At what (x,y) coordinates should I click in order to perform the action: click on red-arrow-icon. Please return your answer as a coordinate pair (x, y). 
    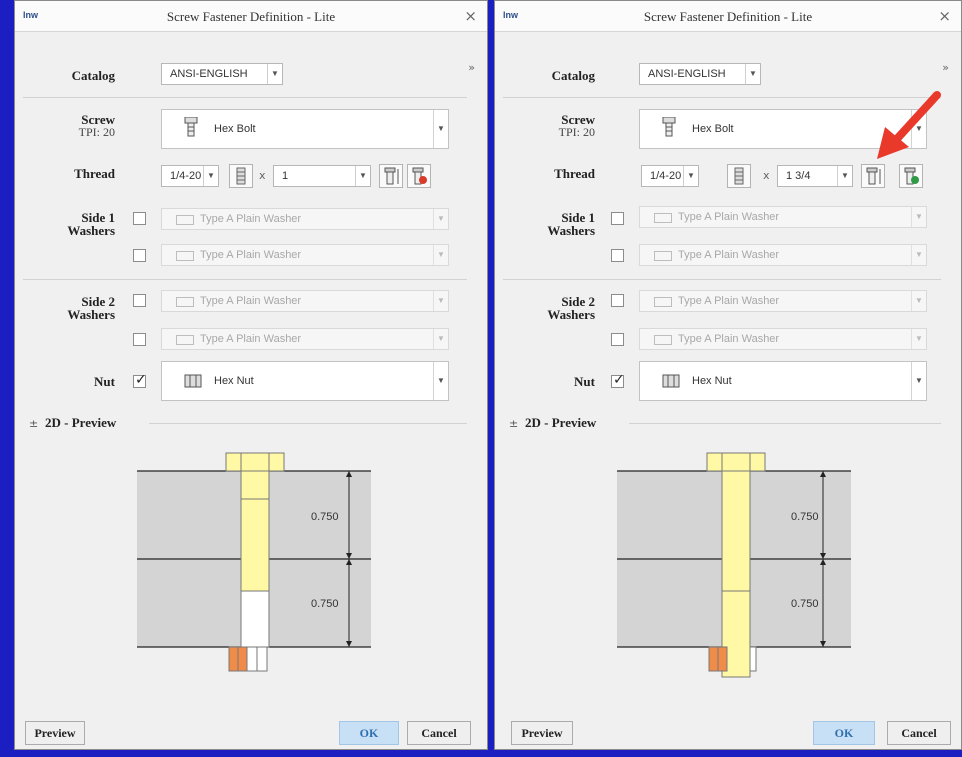
    Looking at the image, I should click on (909, 125).